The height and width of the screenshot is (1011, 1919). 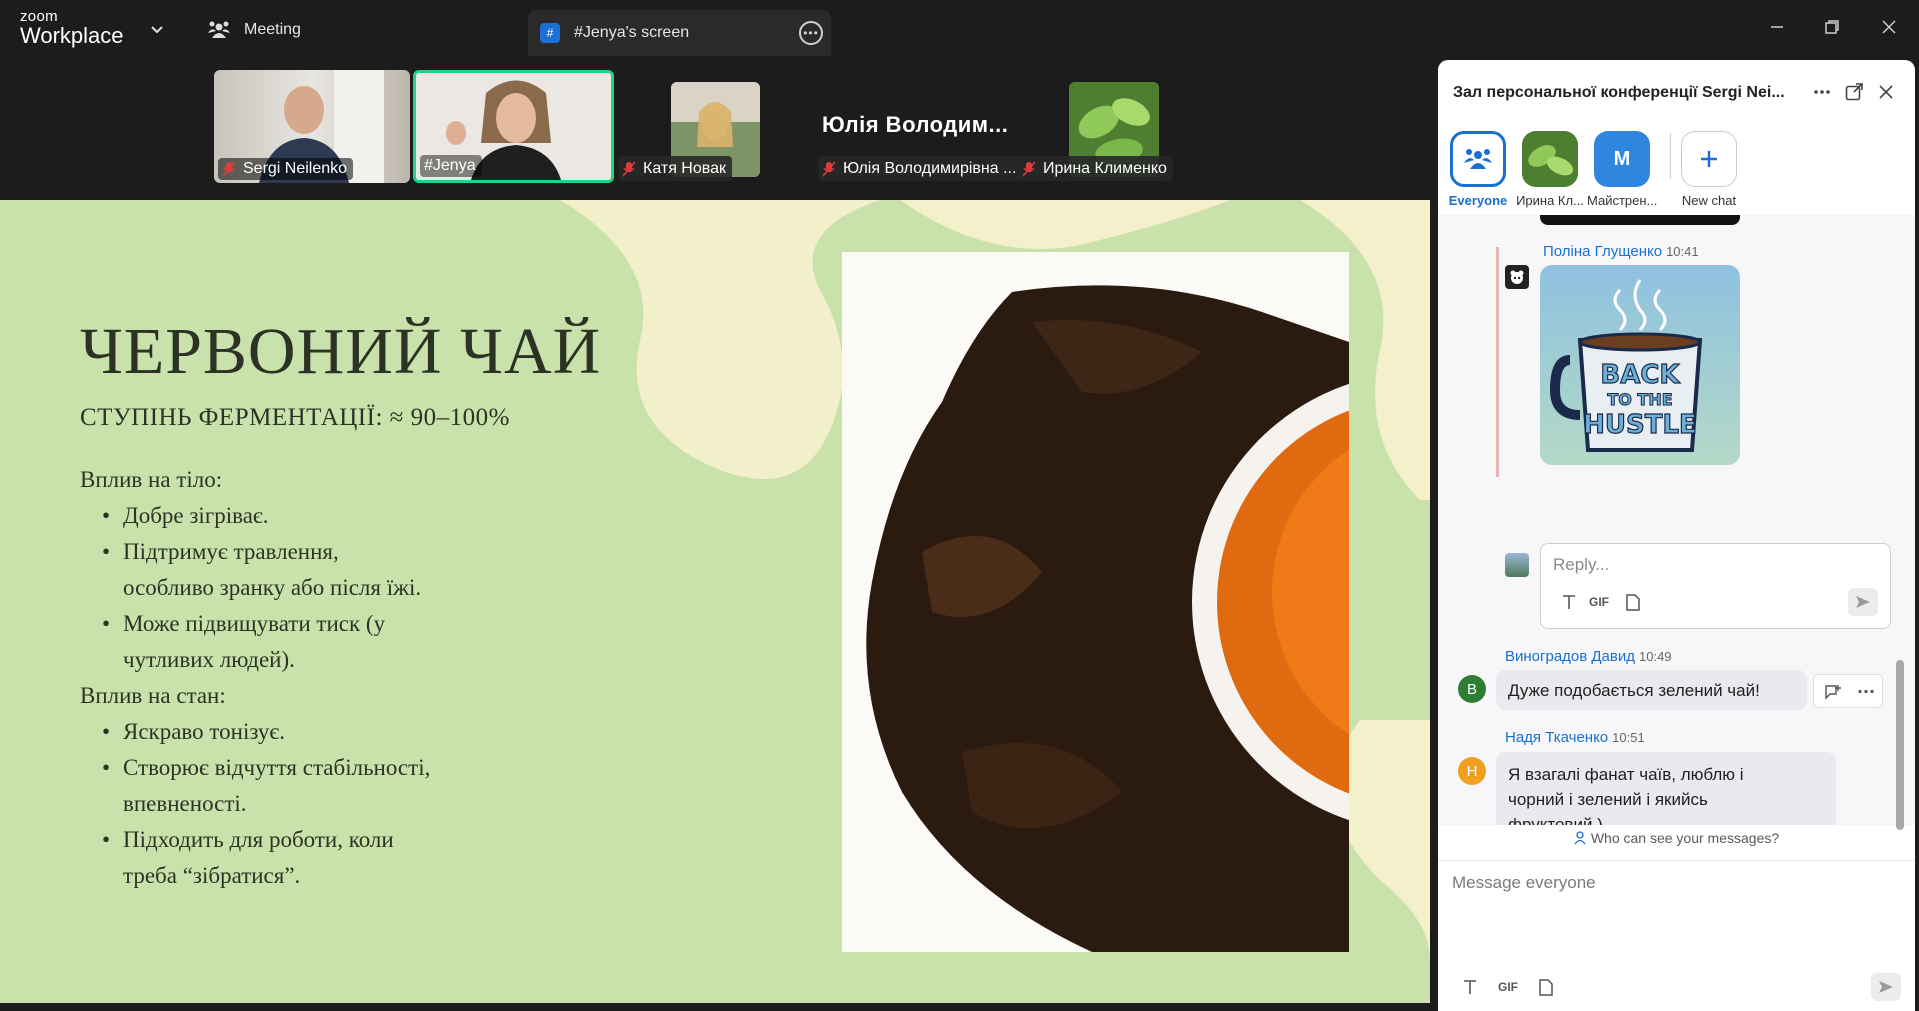 What do you see at coordinates (1105, 168) in the screenshot?
I see `participant-name: Ирина Клименко` at bounding box center [1105, 168].